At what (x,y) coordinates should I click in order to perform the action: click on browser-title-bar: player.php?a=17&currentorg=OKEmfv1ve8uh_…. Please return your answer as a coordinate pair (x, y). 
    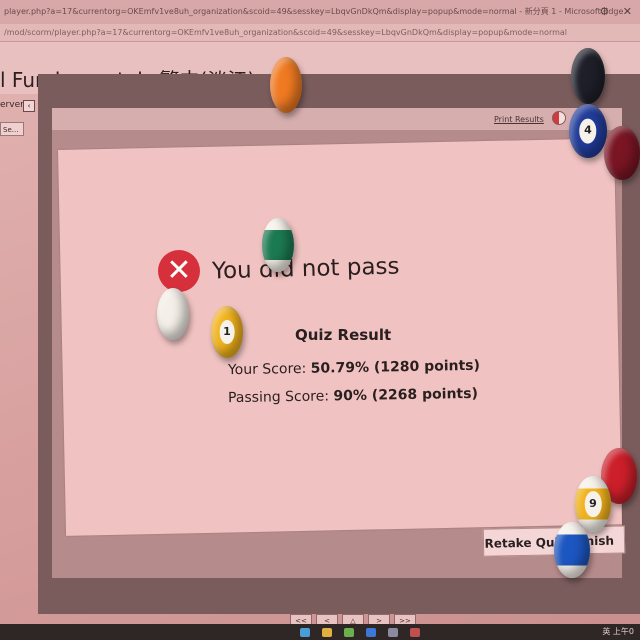
    Looking at the image, I should click on (320, 12).